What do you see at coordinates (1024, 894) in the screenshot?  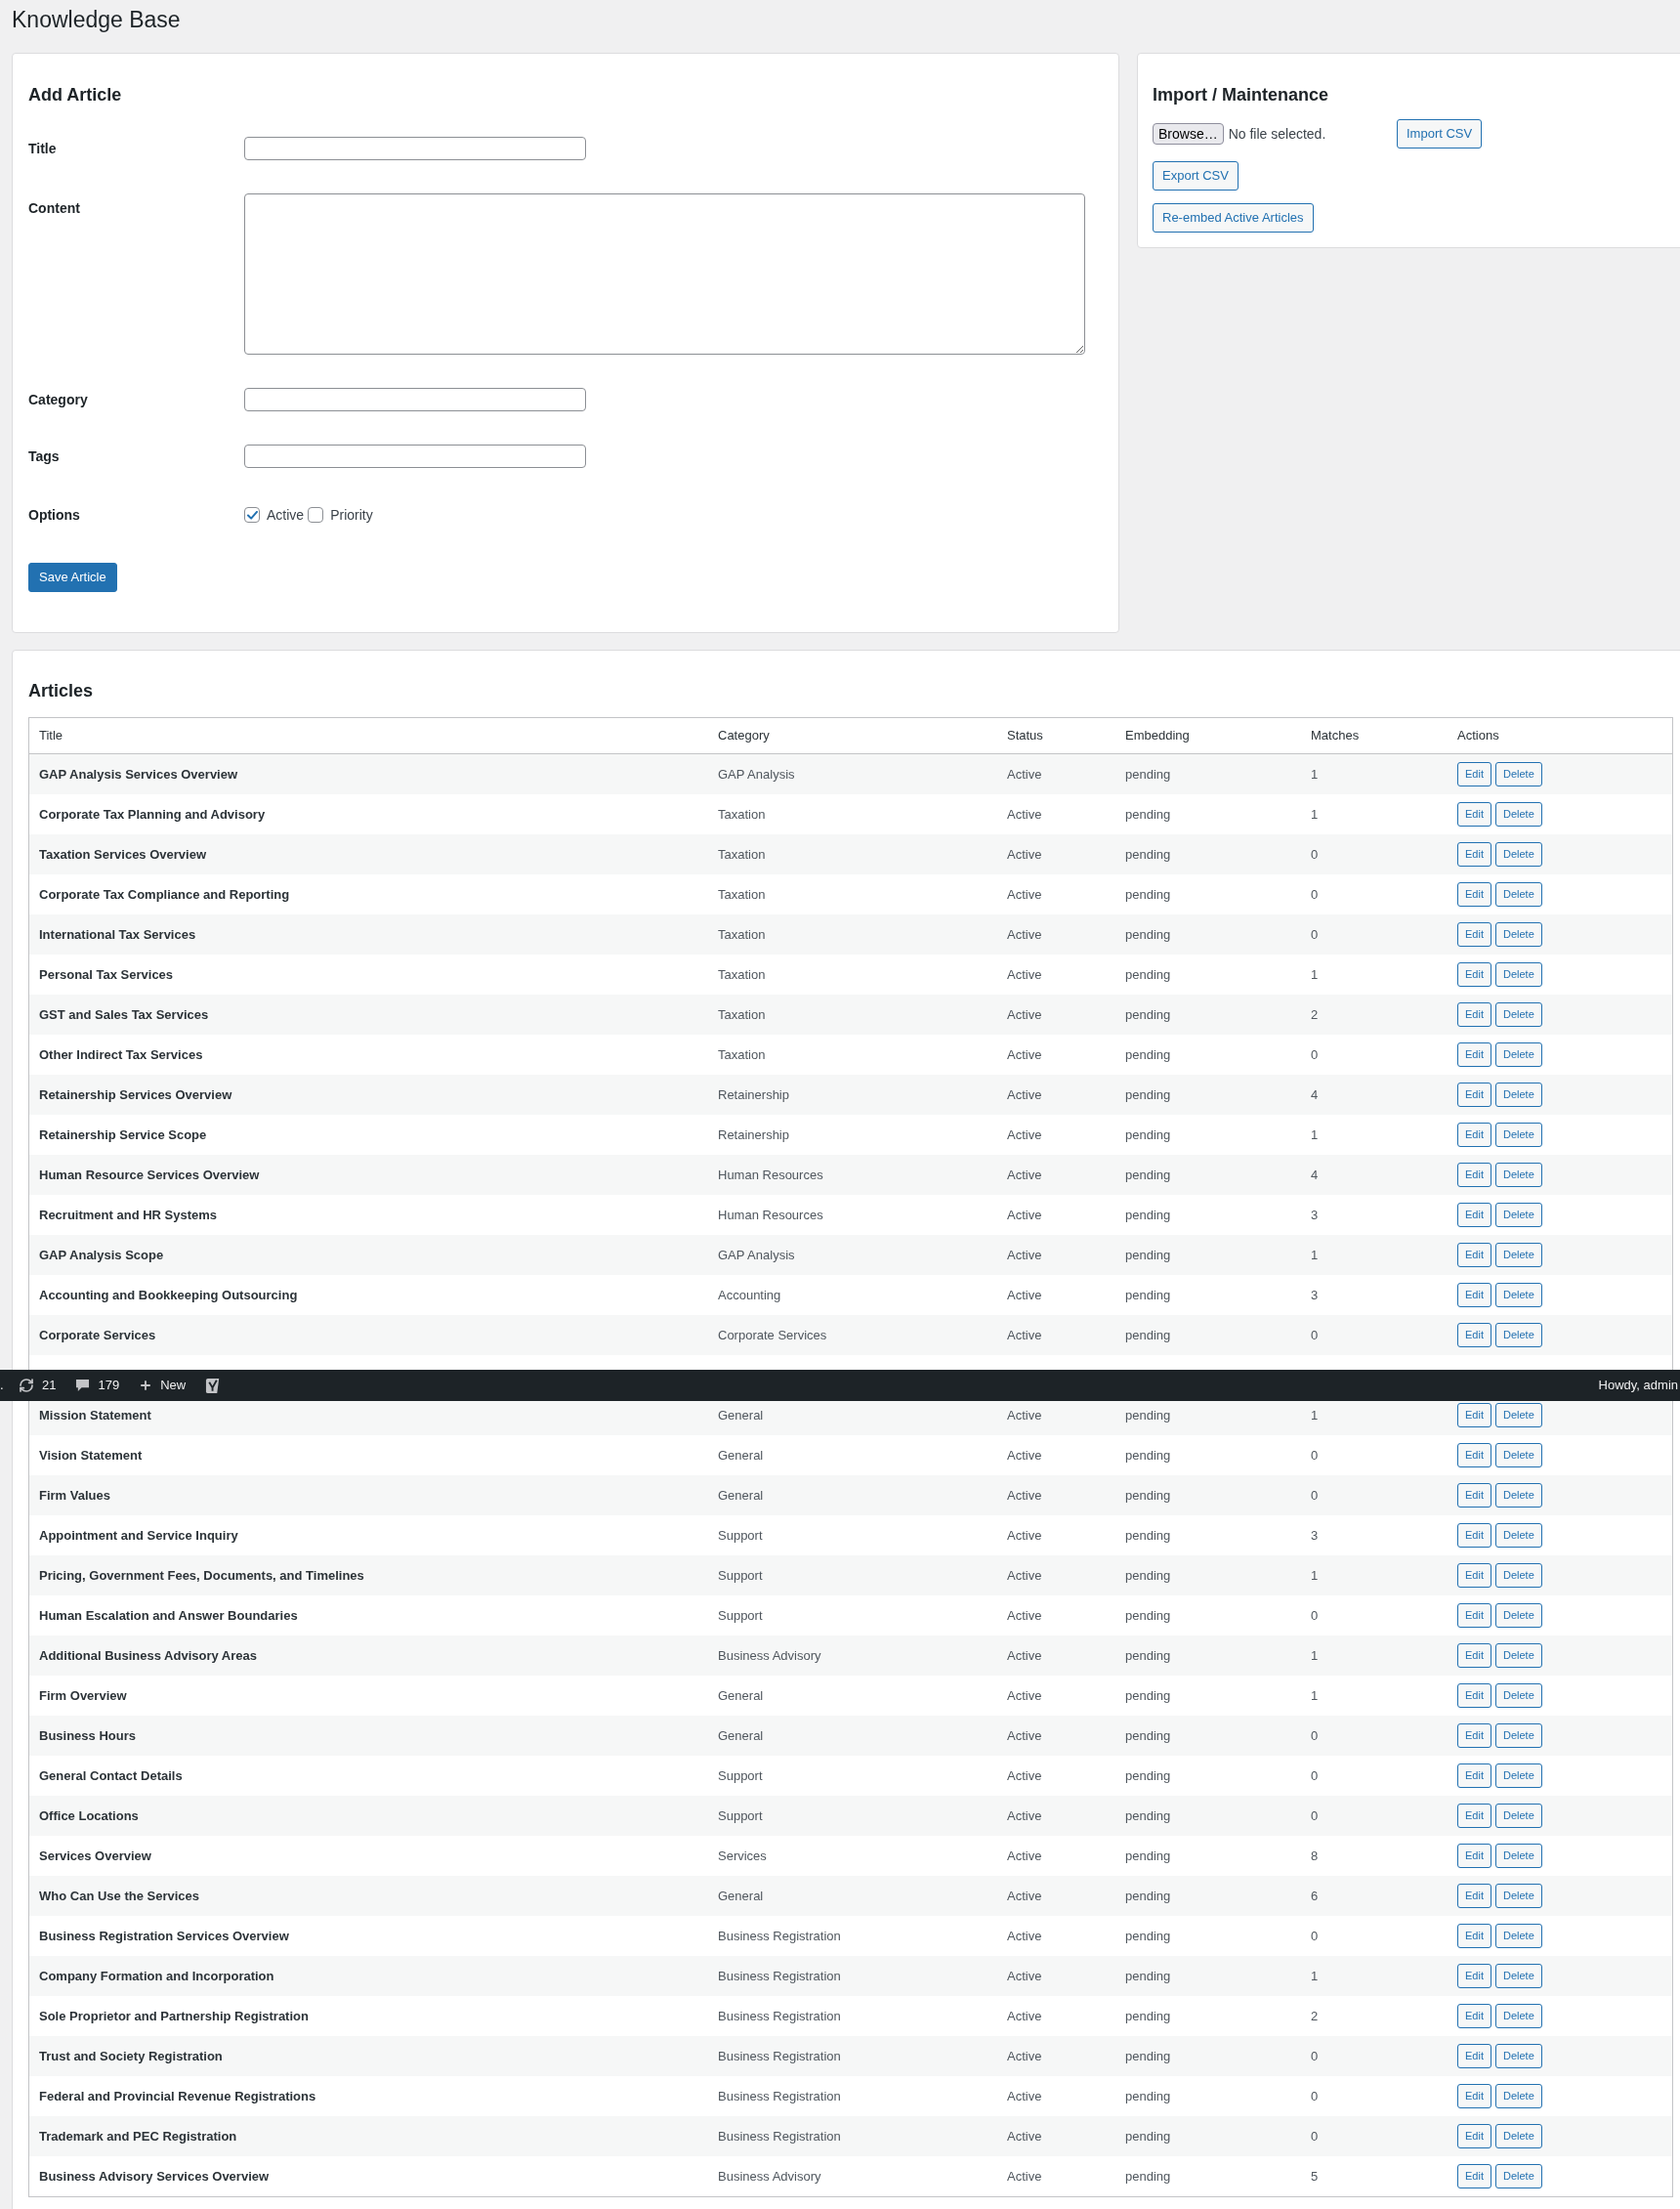 I see `status-text: Active` at bounding box center [1024, 894].